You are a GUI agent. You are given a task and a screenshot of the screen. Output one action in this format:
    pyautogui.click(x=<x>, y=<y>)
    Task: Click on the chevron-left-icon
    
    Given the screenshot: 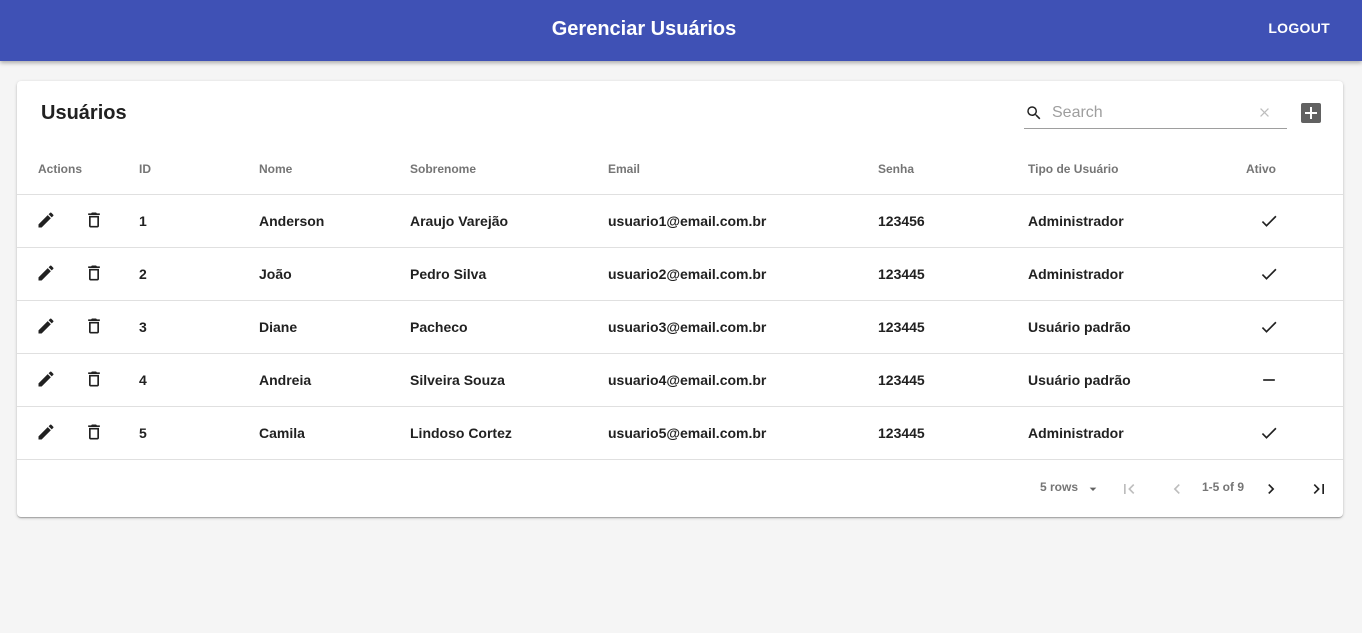 What is the action you would take?
    pyautogui.click(x=1177, y=489)
    